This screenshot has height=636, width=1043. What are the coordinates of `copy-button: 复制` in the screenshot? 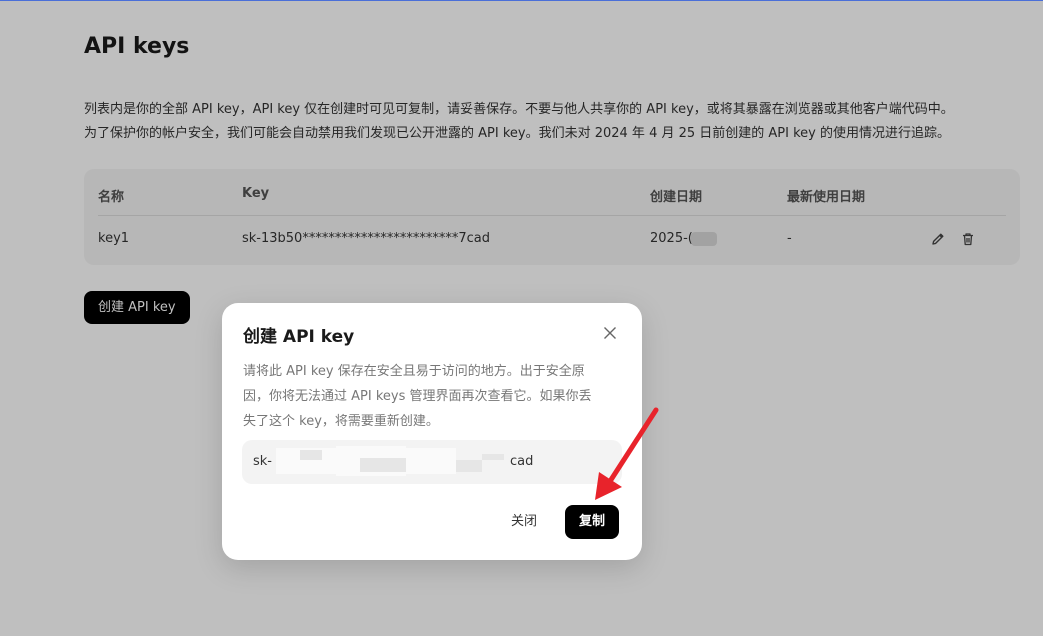 It's located at (592, 522).